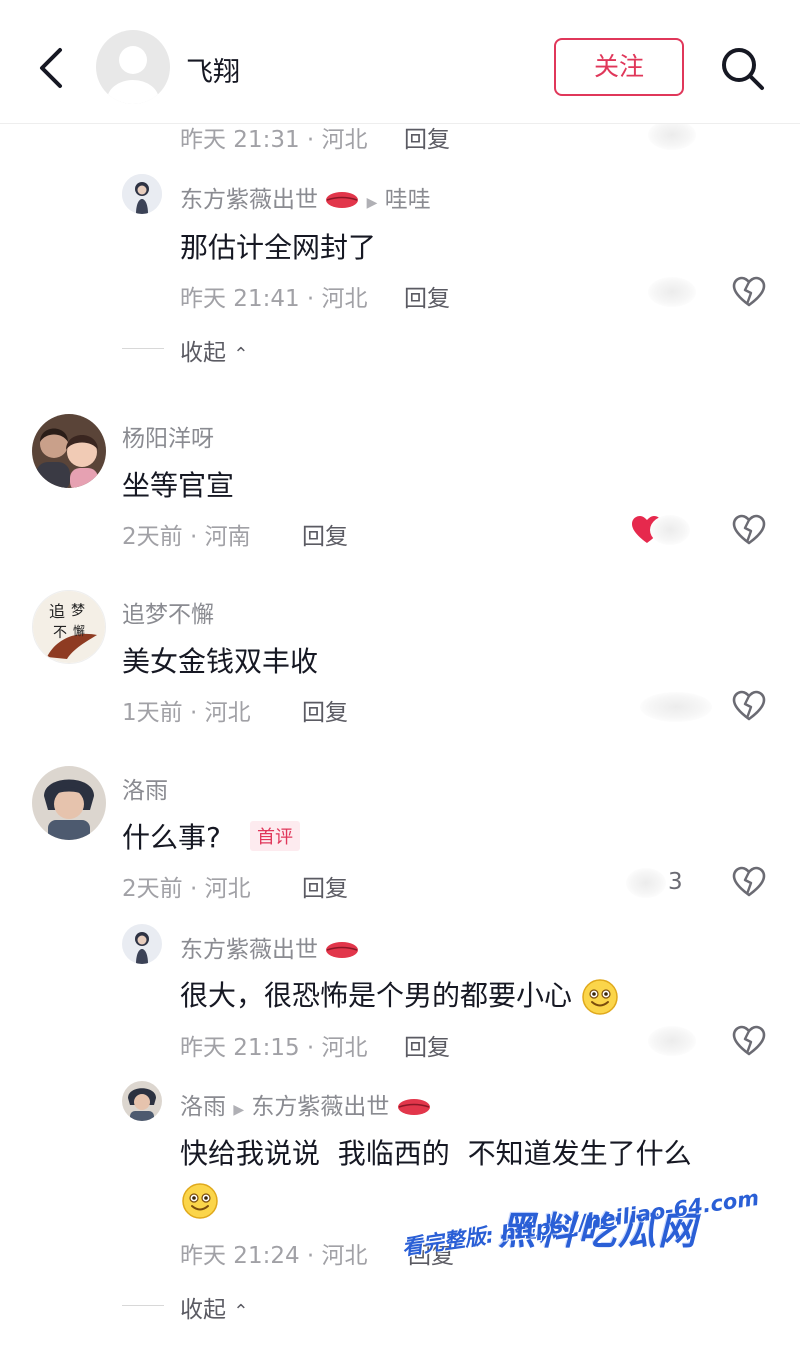 This screenshot has width=800, height=1347. I want to click on avatar-char: 追, so click(57, 611).